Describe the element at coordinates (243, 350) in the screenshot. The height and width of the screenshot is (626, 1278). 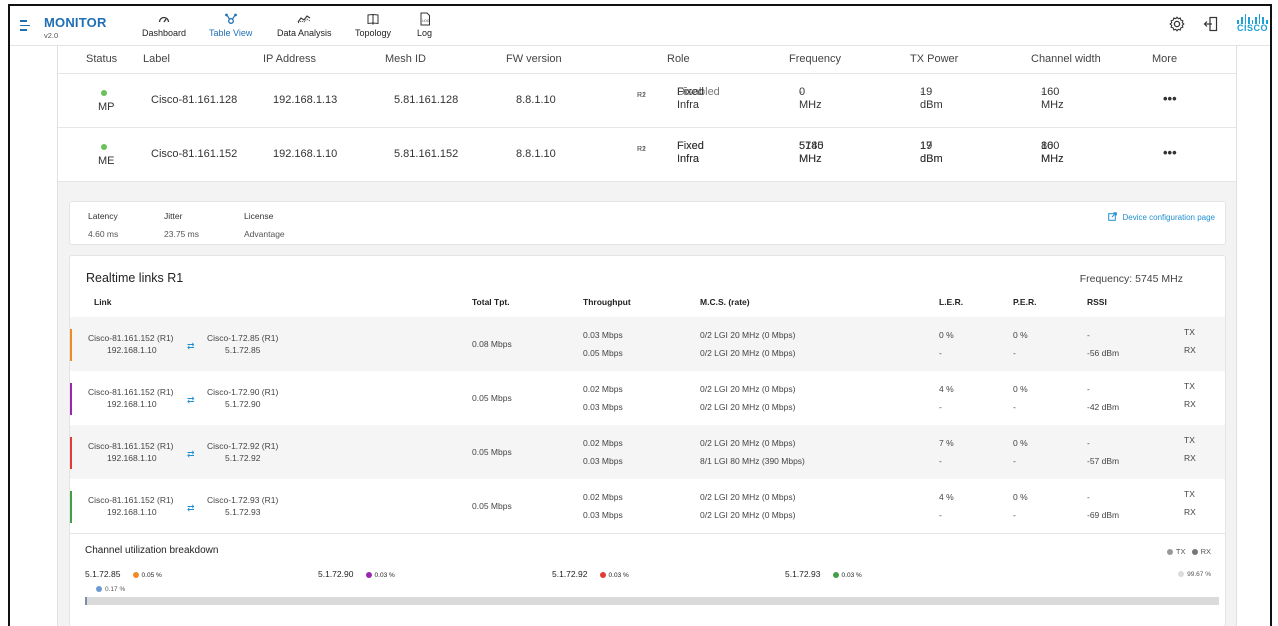
I see `link-dest-ip: 5.1.72.85` at that location.